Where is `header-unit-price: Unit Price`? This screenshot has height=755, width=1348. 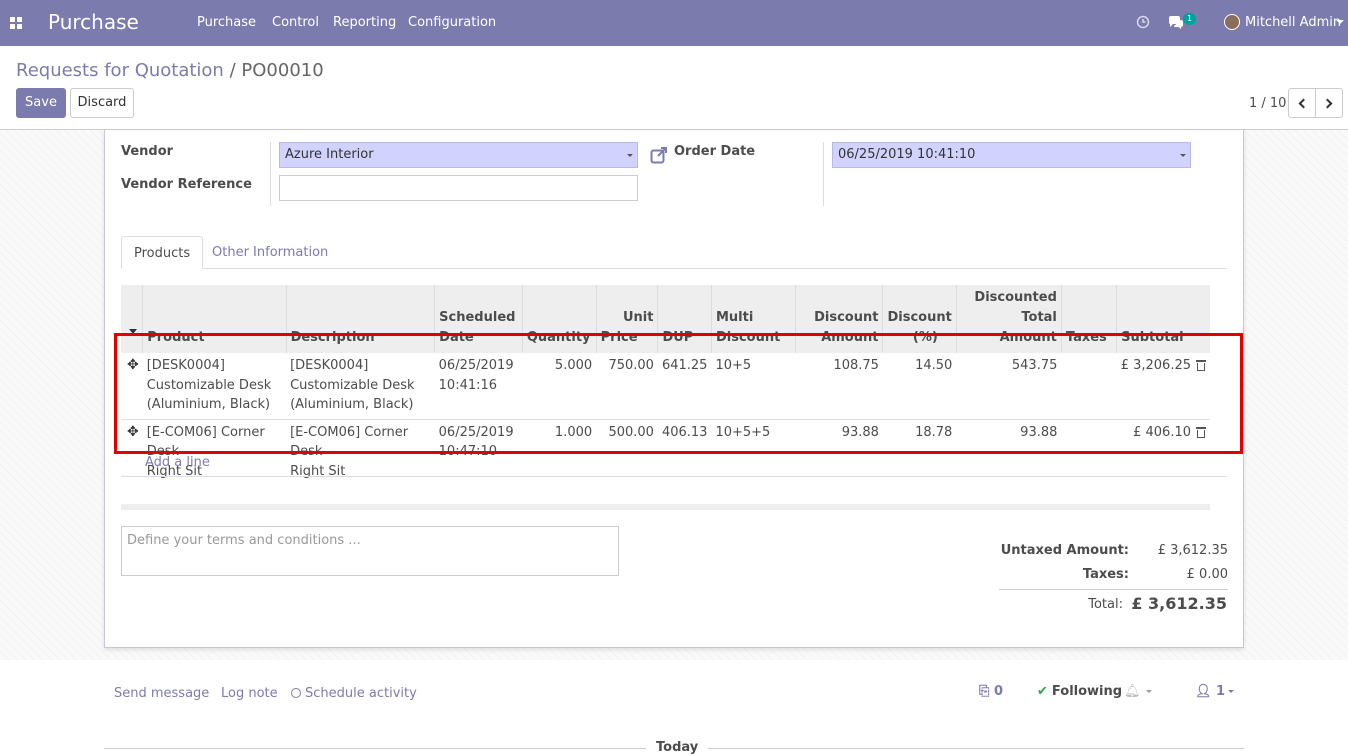
header-unit-price: Unit Price is located at coordinates (626, 319).